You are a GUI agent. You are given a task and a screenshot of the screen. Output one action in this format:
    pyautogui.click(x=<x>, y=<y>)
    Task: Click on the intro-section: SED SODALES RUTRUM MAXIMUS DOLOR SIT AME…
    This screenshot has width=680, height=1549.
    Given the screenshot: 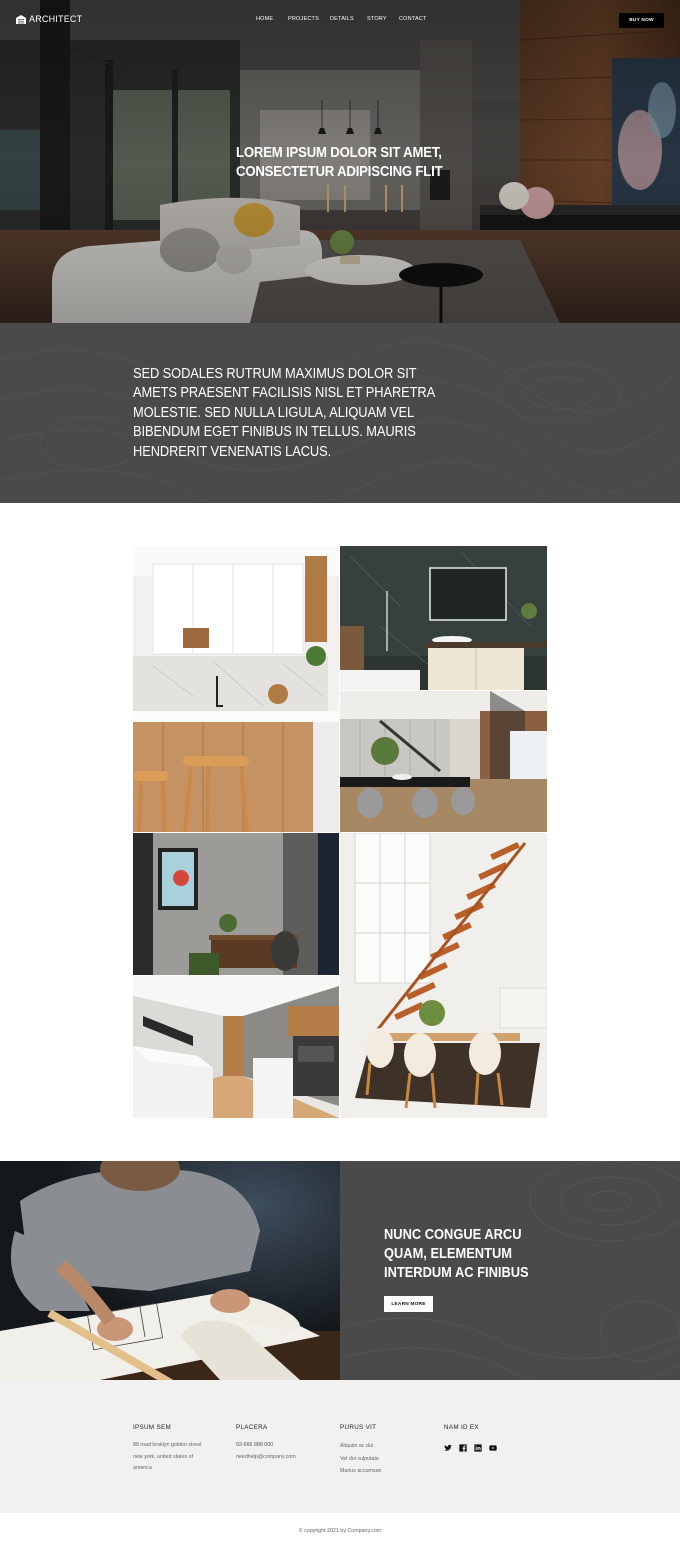 What is the action you would take?
    pyautogui.click(x=340, y=413)
    